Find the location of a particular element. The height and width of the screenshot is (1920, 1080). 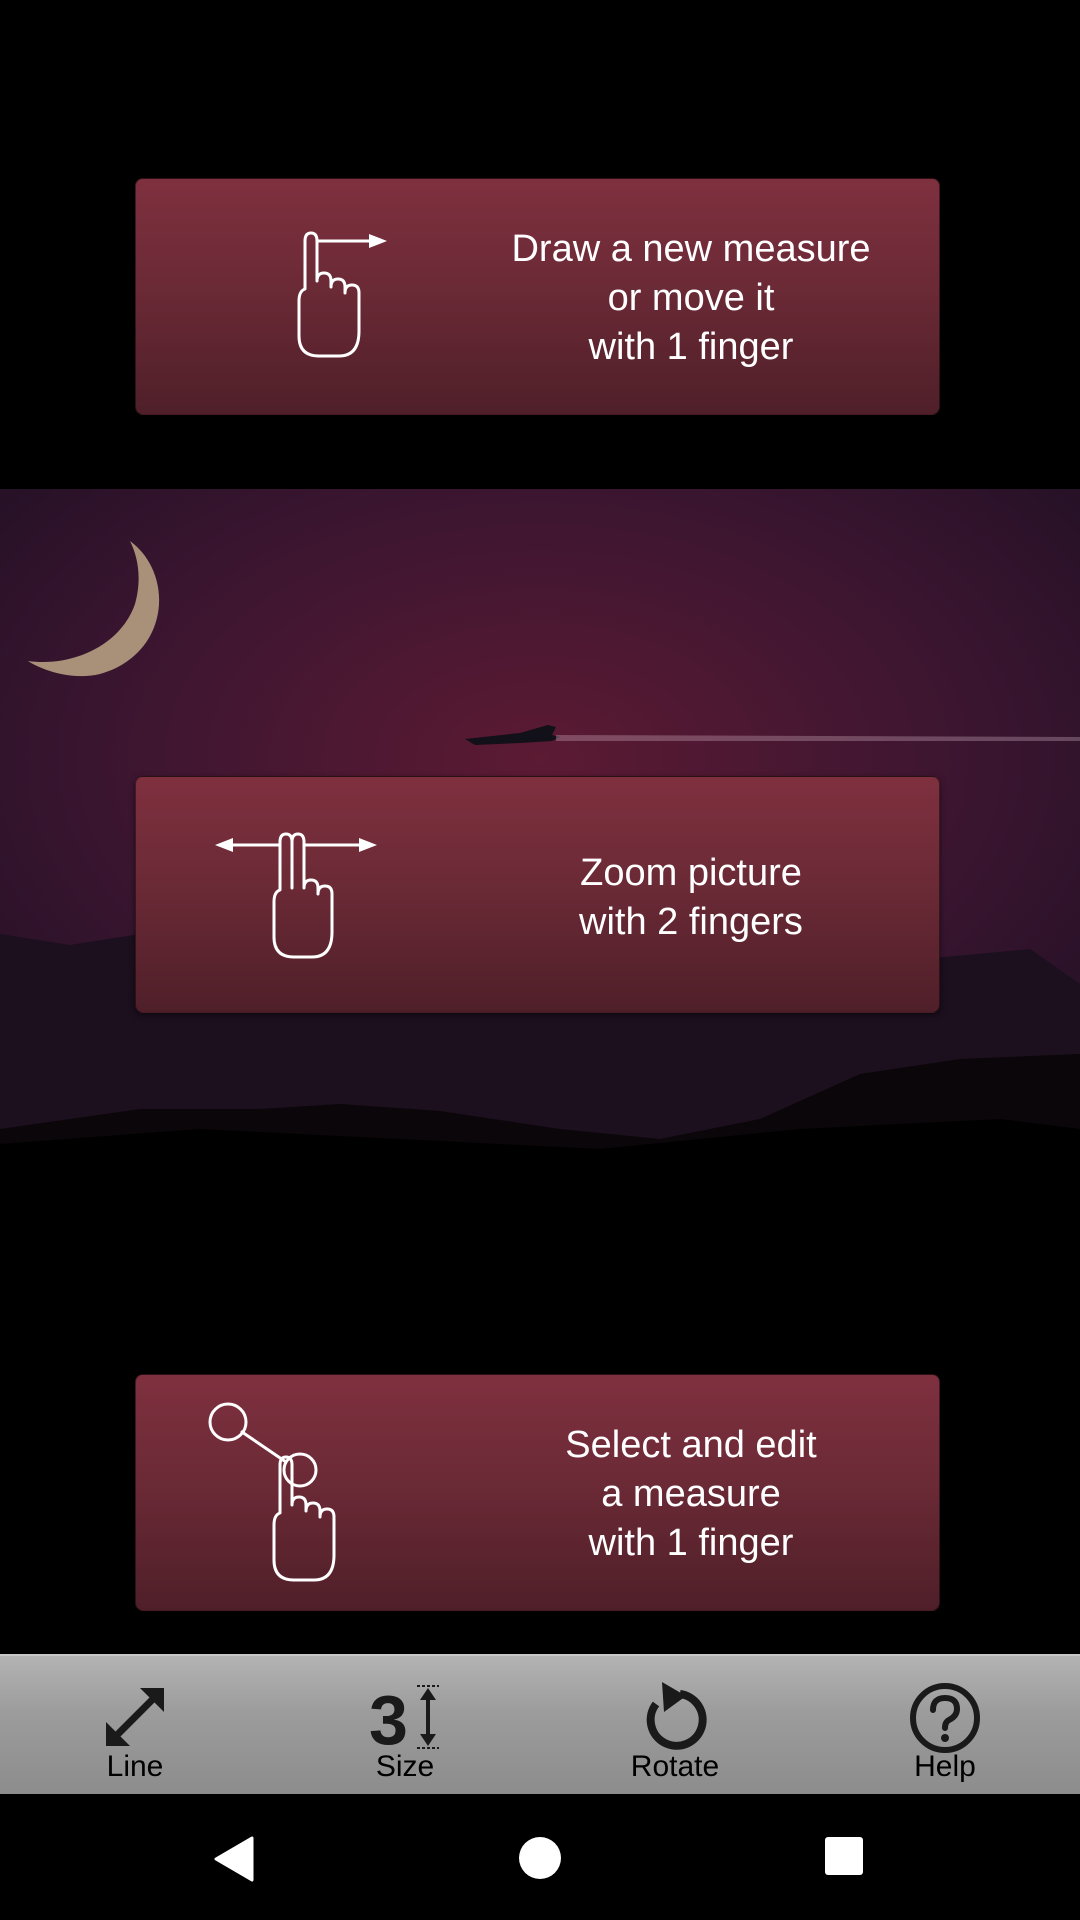

hint-text-select-edit: Select and edit a measure with 1 finger is located at coordinates (691, 1494).